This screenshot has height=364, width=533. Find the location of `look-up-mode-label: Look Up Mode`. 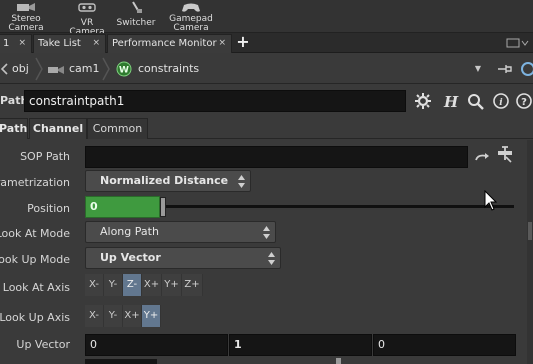

look-up-mode-label: Look Up Mode is located at coordinates (35, 259).